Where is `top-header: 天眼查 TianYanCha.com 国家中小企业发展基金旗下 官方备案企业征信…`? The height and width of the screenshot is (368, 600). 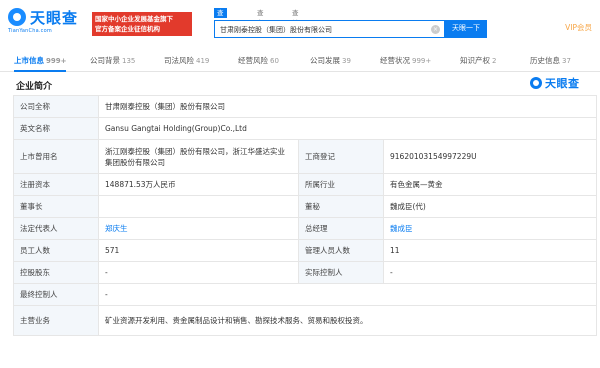 top-header: 天眼查 TianYanCha.com 国家中小企业发展基金旗下 官方备案企业征信… is located at coordinates (300, 25).